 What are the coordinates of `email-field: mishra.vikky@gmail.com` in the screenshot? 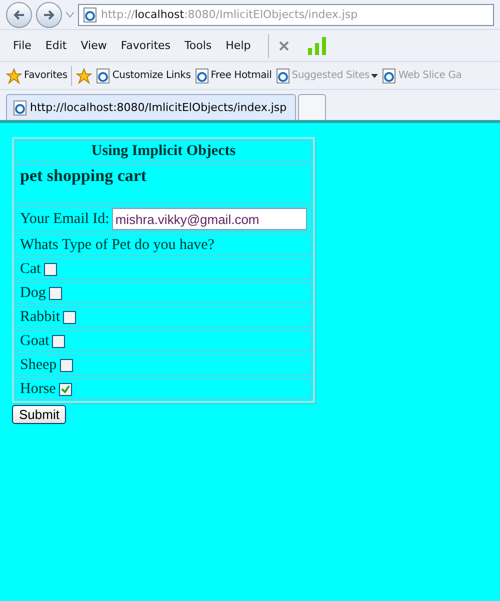 It's located at (209, 219).